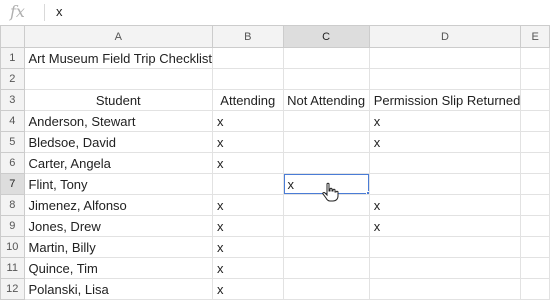  What do you see at coordinates (535, 36) in the screenshot?
I see `column-header-e: E` at bounding box center [535, 36].